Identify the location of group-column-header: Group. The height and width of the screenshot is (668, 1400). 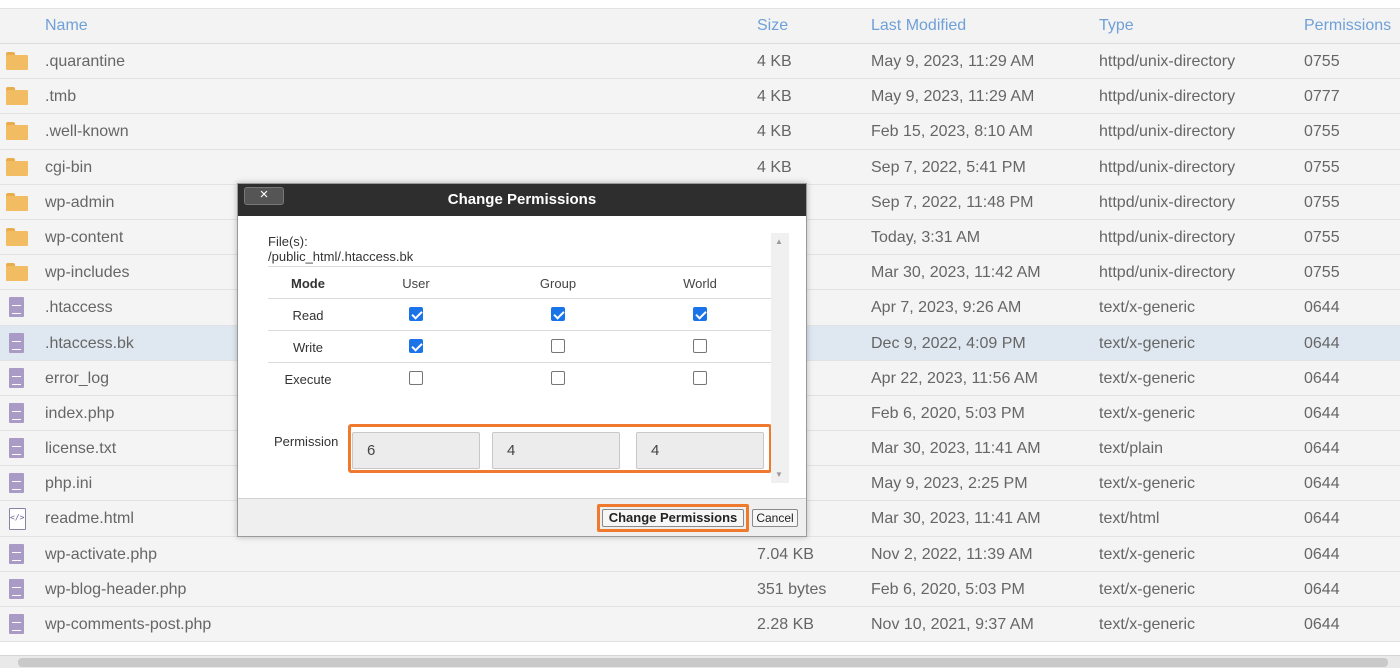
(558, 283).